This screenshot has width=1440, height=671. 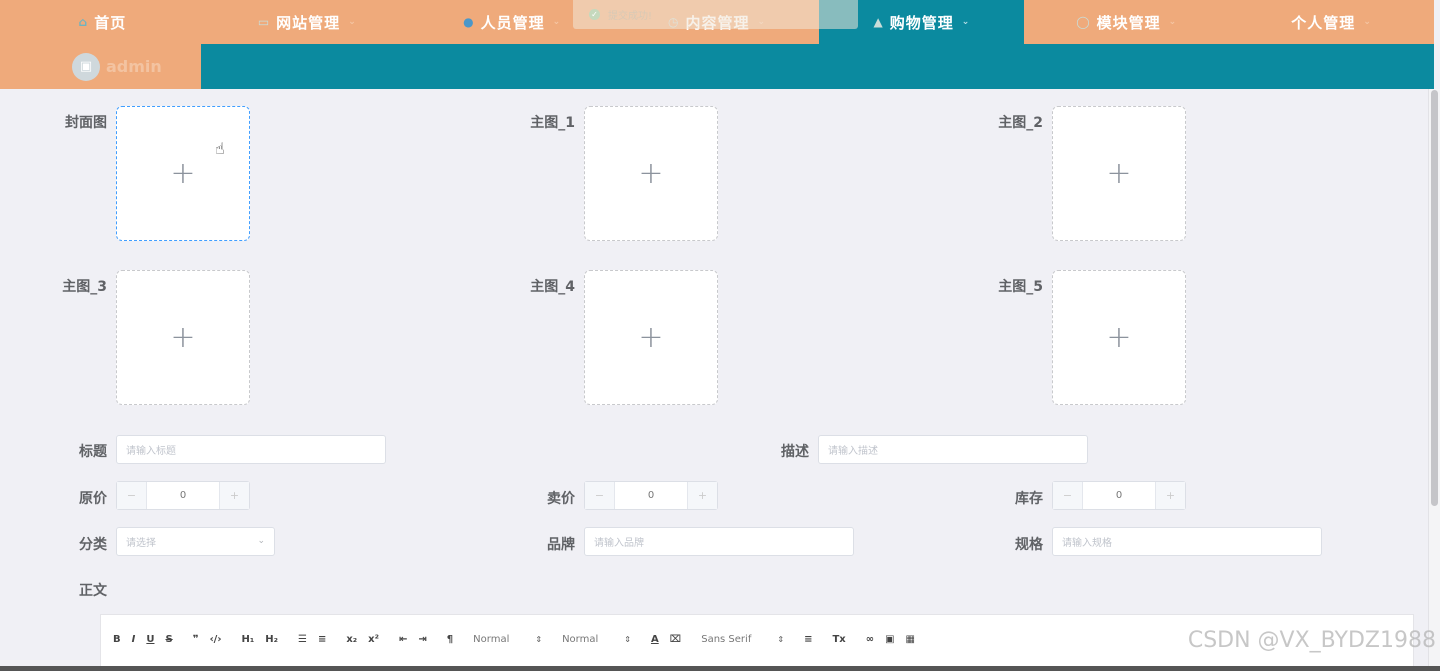 I want to click on nav-item-label: 首页, so click(x=110, y=22).